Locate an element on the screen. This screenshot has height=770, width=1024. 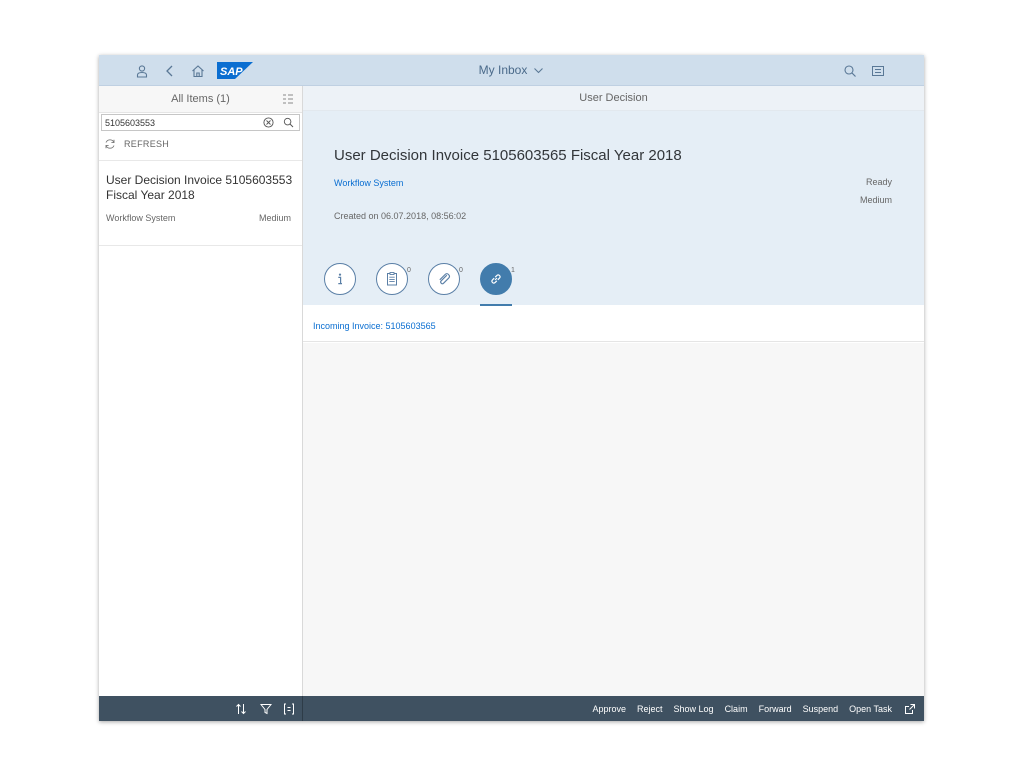
list-item-priority: Medium is located at coordinates (274, 218).